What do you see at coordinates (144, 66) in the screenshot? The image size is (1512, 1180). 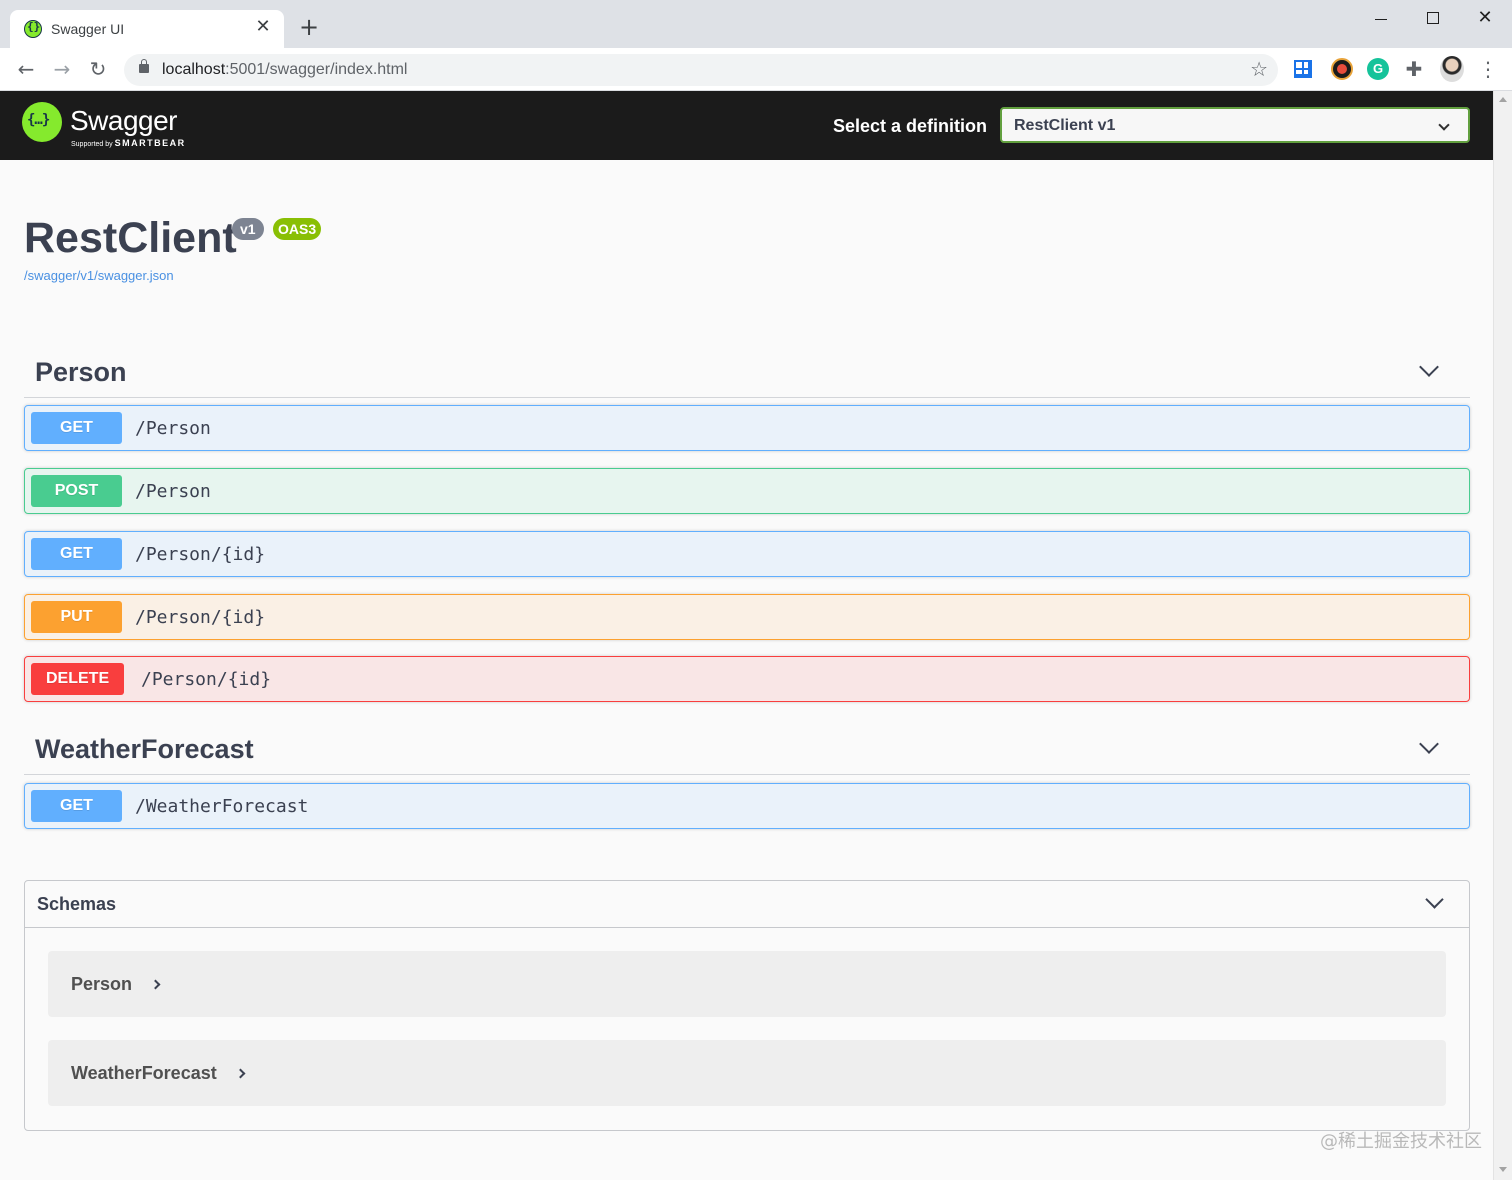 I see `lock-icon` at bounding box center [144, 66].